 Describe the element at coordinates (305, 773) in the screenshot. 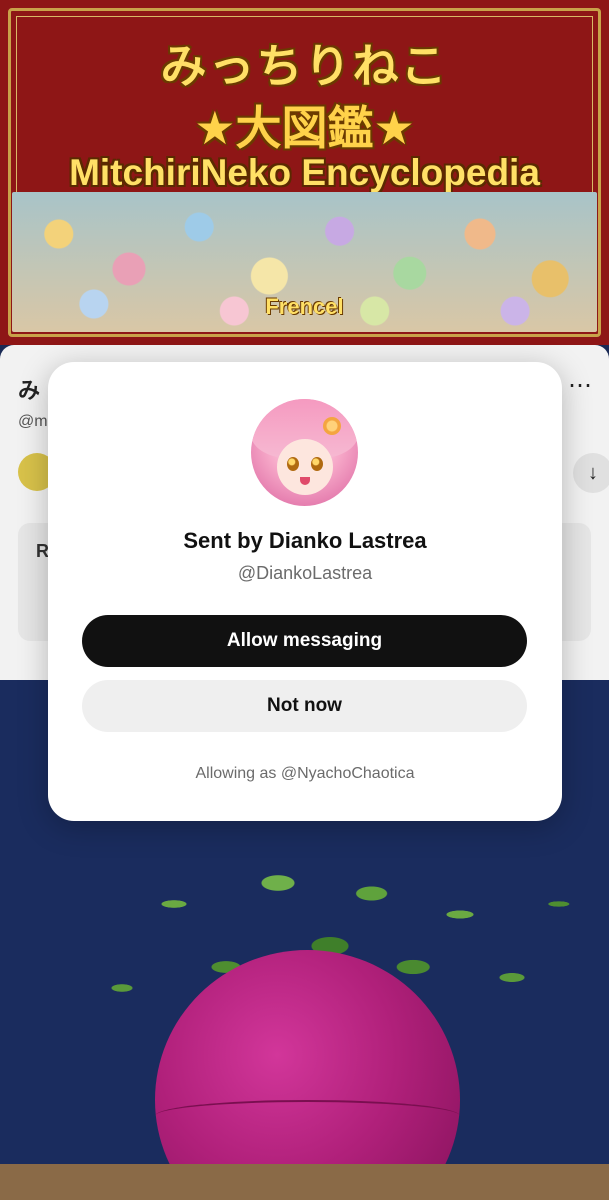

I see `allowing-as-label: Allowing as @NyachoChaotica` at that location.